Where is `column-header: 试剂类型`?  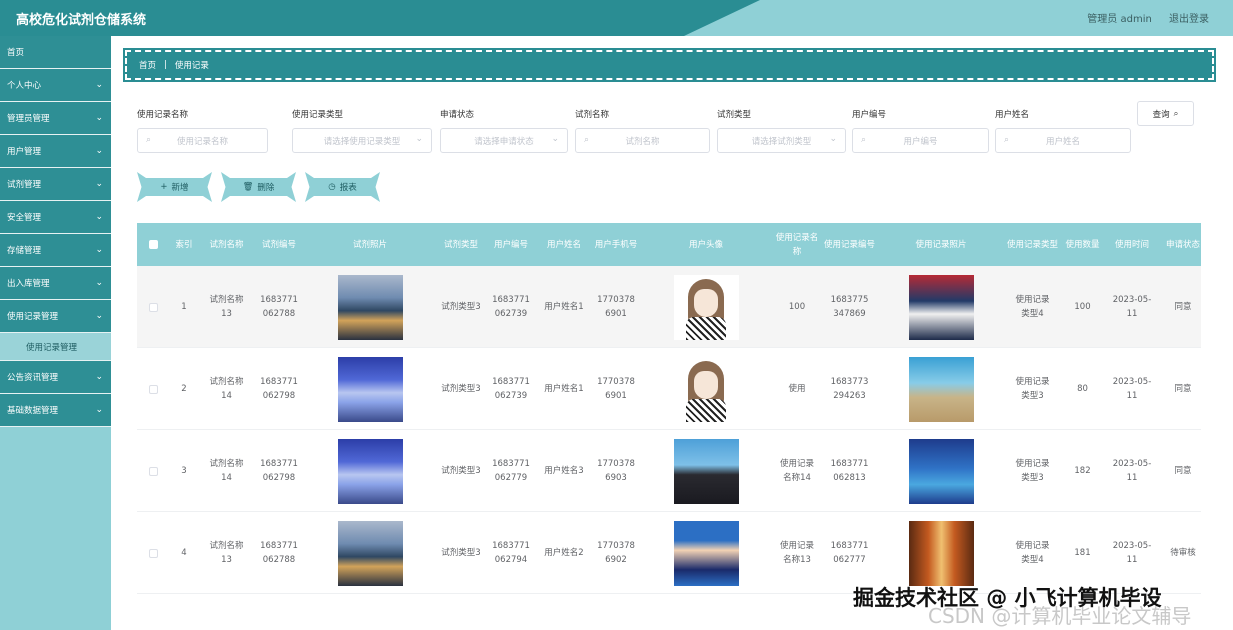
column-header: 试剂类型 is located at coordinates (461, 244).